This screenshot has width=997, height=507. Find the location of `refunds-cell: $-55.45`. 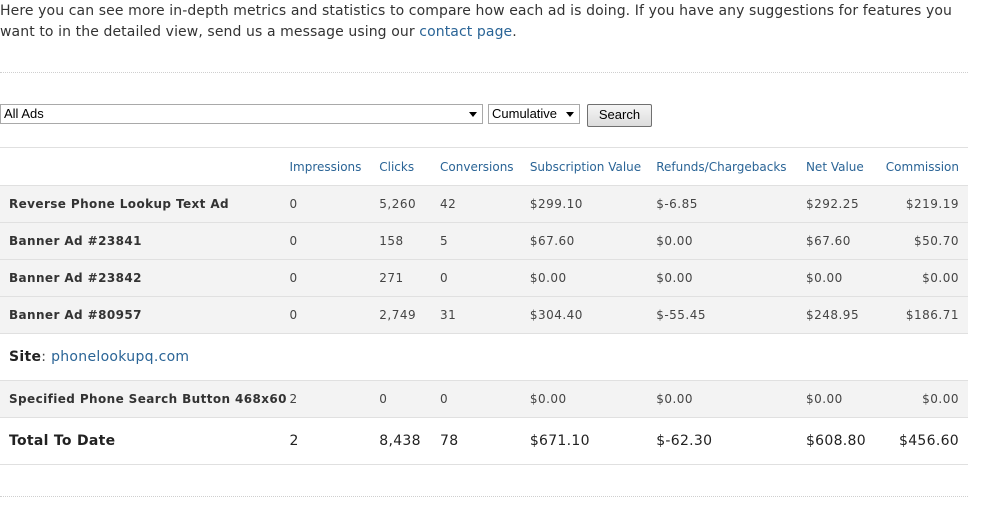

refunds-cell: $-55.45 is located at coordinates (731, 315).